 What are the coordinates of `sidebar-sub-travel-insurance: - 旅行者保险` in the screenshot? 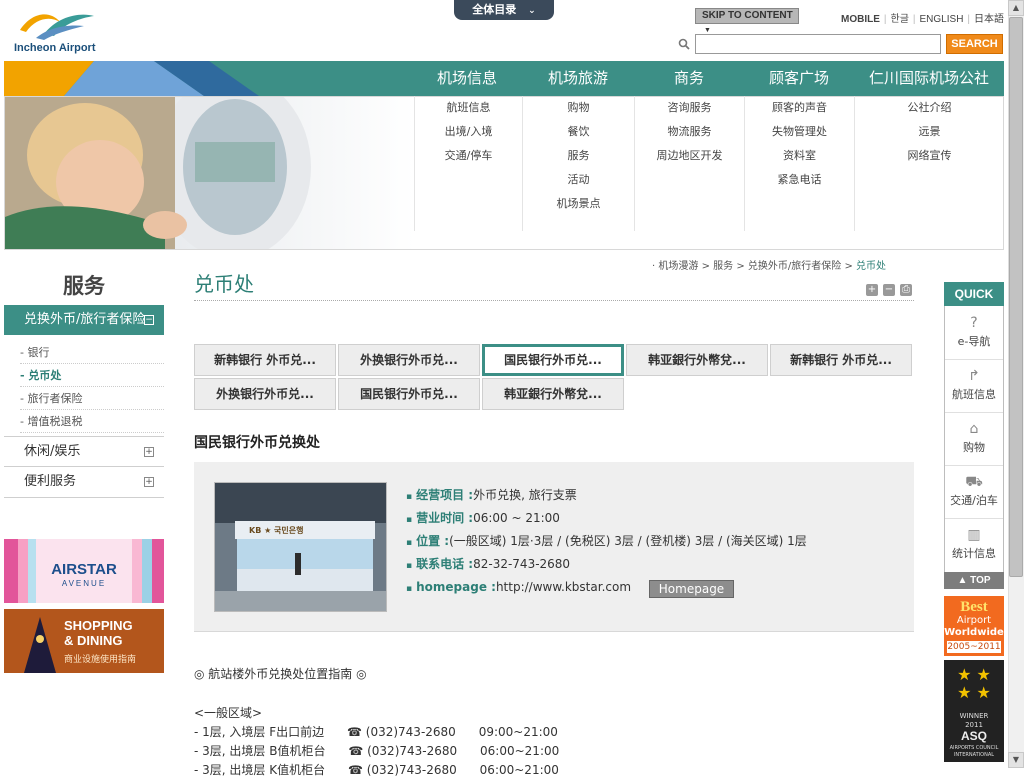 It's located at (92, 399).